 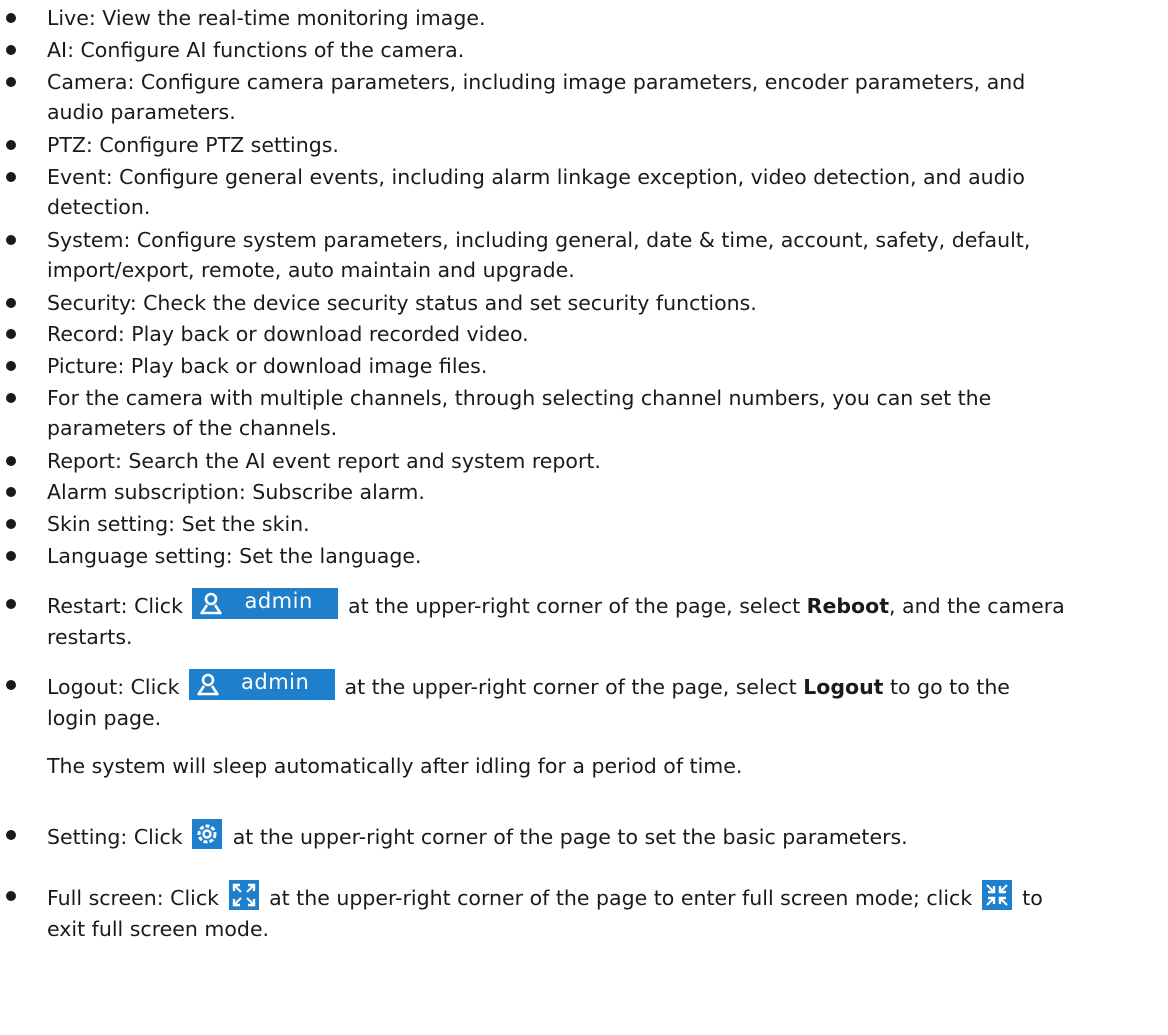 I want to click on list-item-text: Skin setting: Set the skin., so click(x=178, y=524).